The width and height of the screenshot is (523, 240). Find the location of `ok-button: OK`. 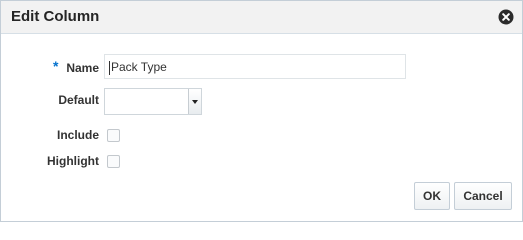

ok-button: OK is located at coordinates (432, 196).